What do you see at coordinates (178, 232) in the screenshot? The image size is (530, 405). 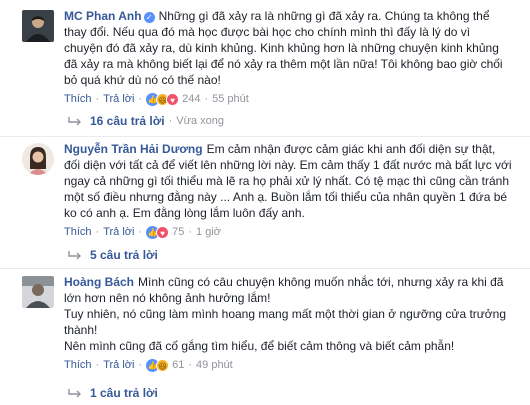 I see `reaction-count: 75` at bounding box center [178, 232].